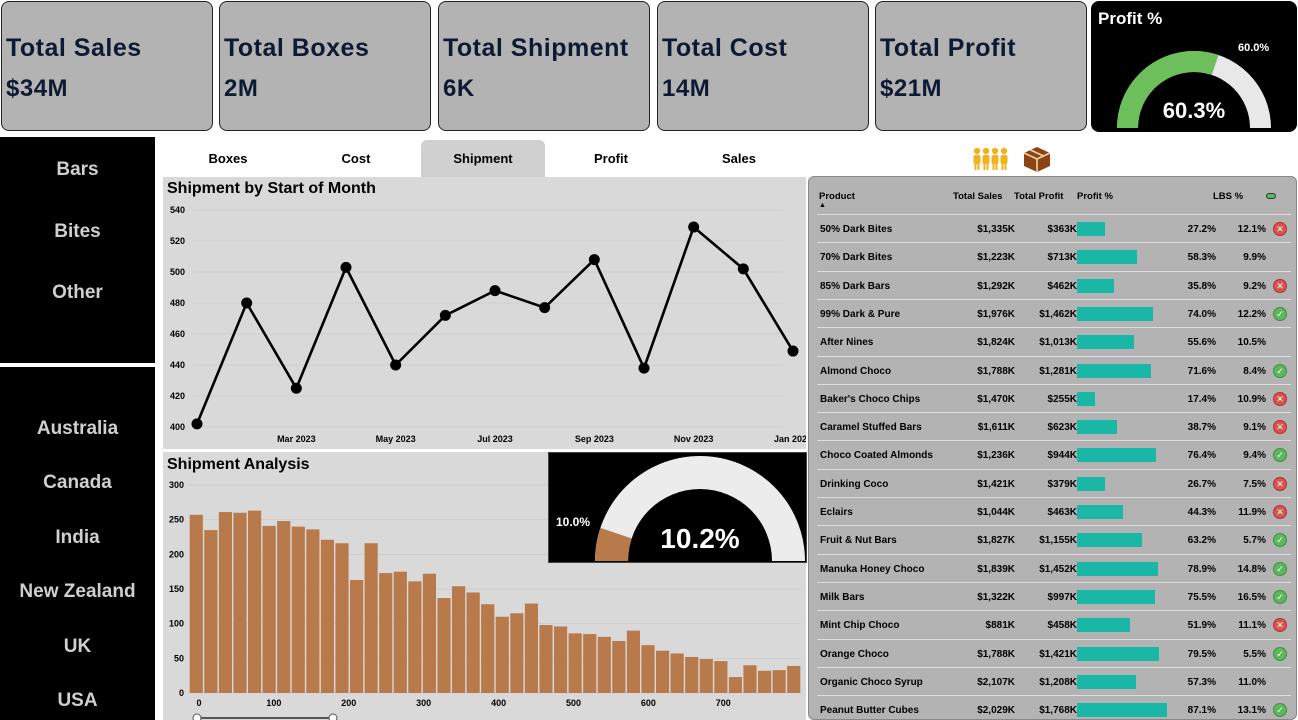  I want to click on slicer-item-australia: Australia, so click(77, 429).